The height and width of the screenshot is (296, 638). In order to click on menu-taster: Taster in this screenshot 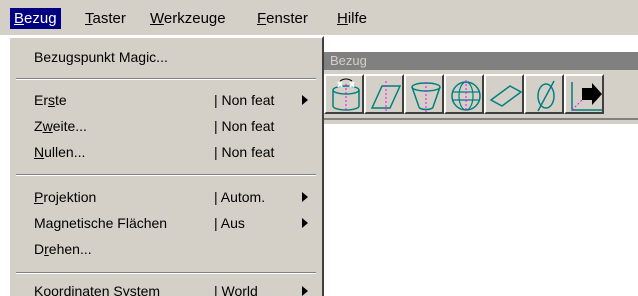, I will do `click(105, 18)`.